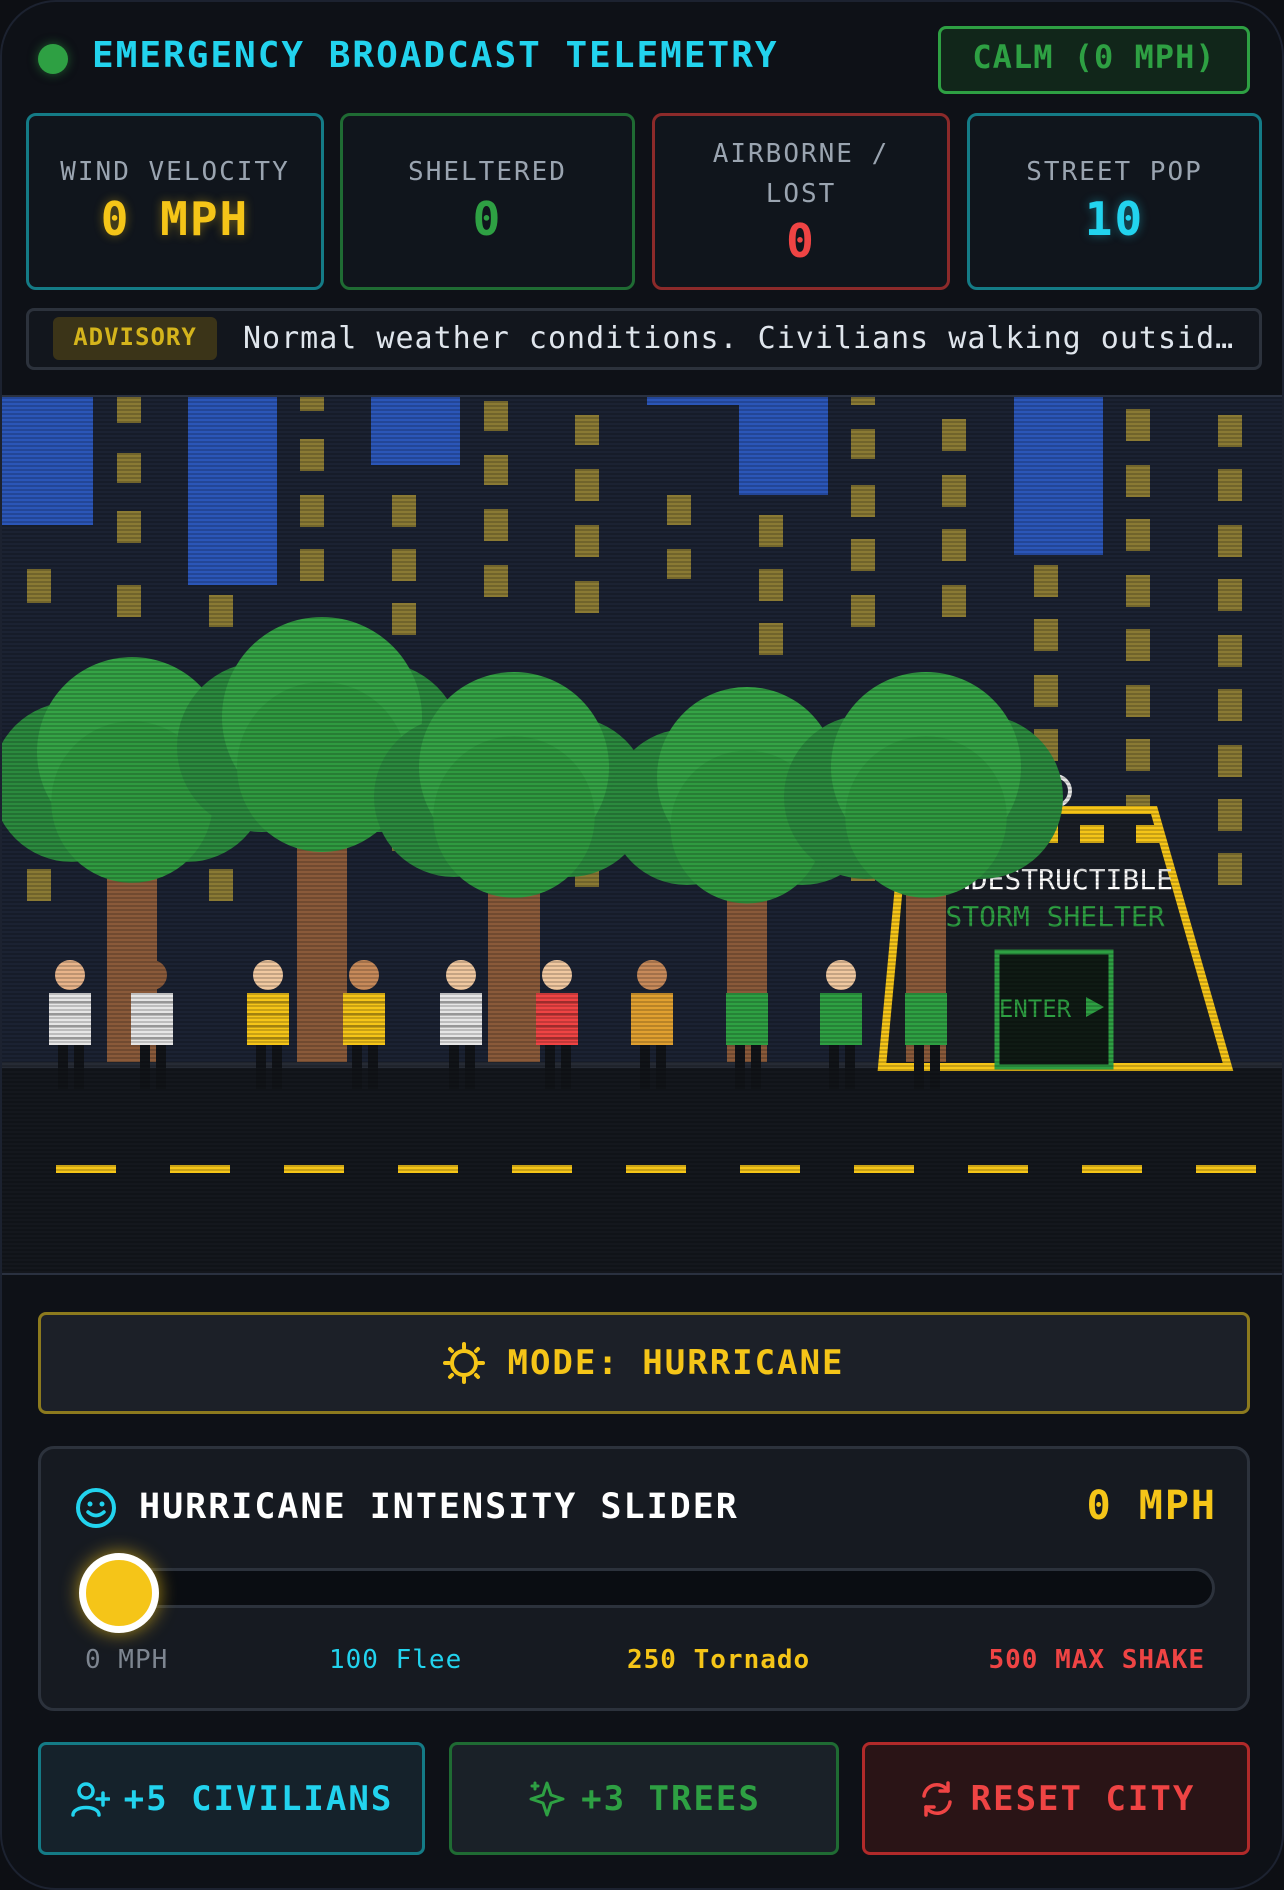  I want to click on add-civilians-label: +5 CIVILIANS, so click(258, 1798).